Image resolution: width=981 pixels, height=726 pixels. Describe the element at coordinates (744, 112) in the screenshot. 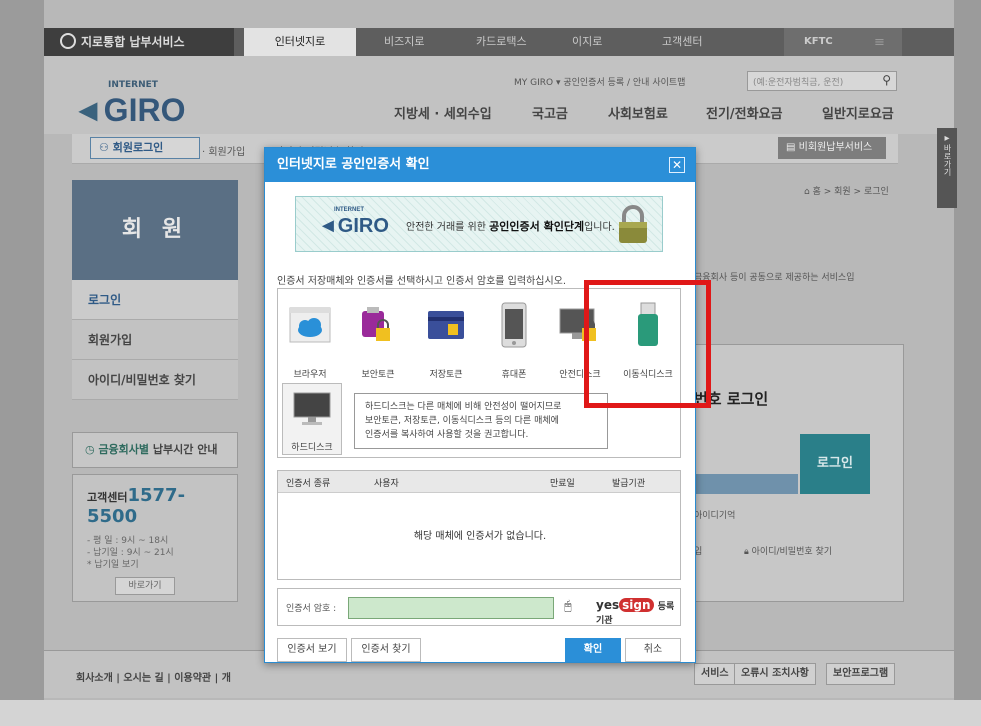

I see `nav-utility: 전기/전화요금` at that location.